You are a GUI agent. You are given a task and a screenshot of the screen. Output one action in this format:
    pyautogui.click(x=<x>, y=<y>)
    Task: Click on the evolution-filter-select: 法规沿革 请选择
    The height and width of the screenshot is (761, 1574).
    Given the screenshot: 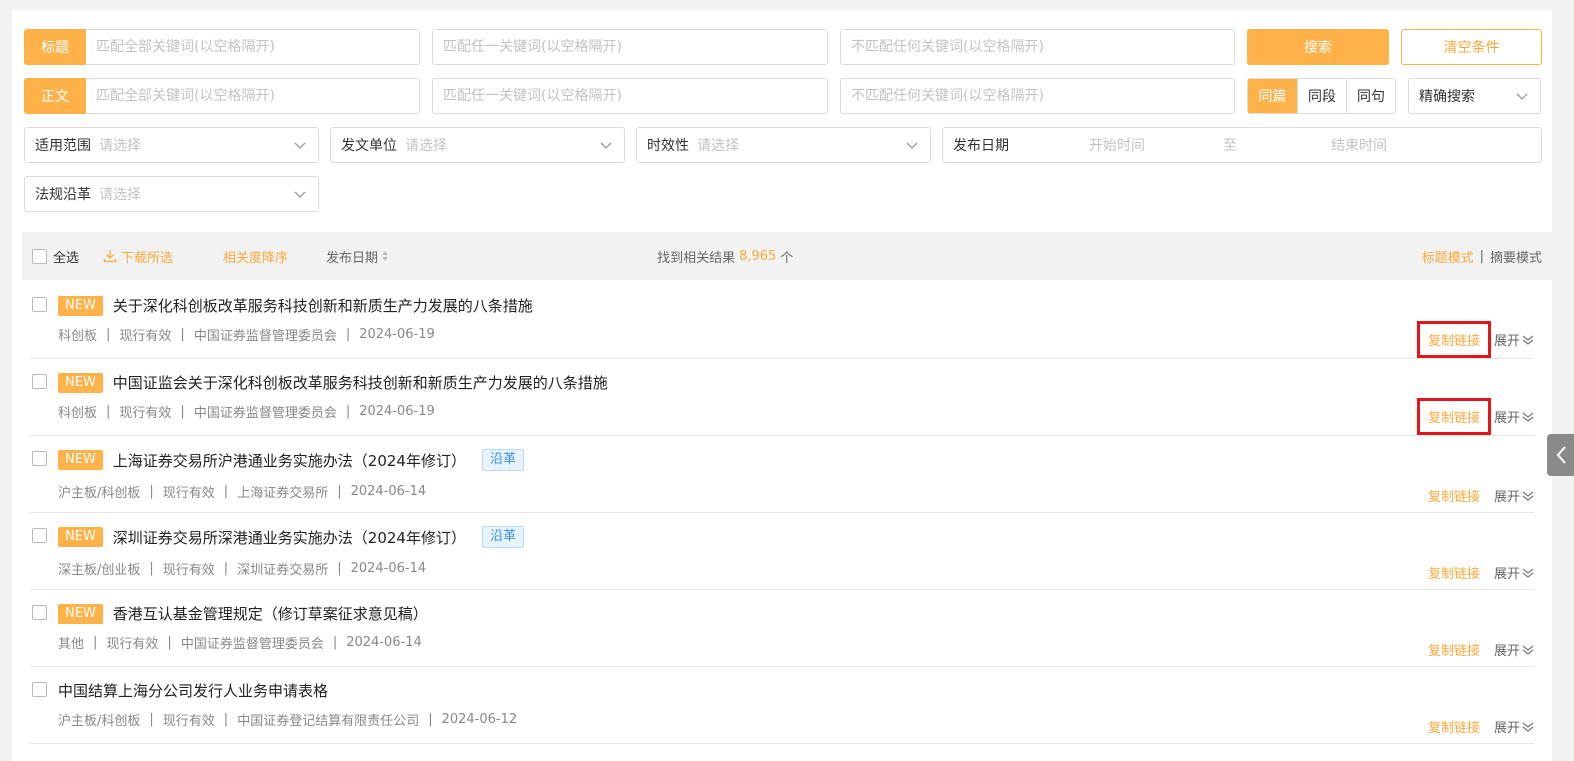 What is the action you would take?
    pyautogui.click(x=171, y=194)
    